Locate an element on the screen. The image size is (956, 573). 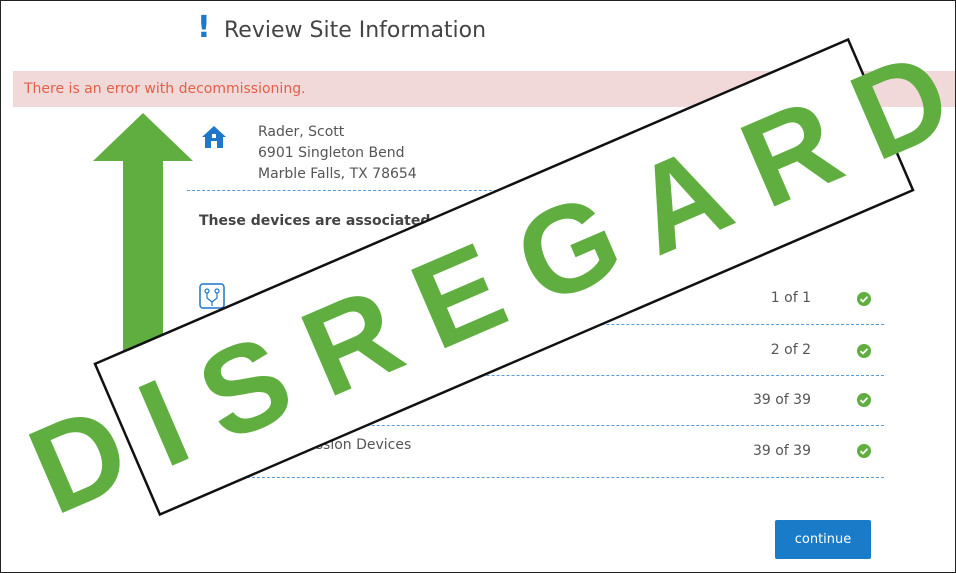
devices-intro: These devices are associated wit is located at coordinates (329, 221).